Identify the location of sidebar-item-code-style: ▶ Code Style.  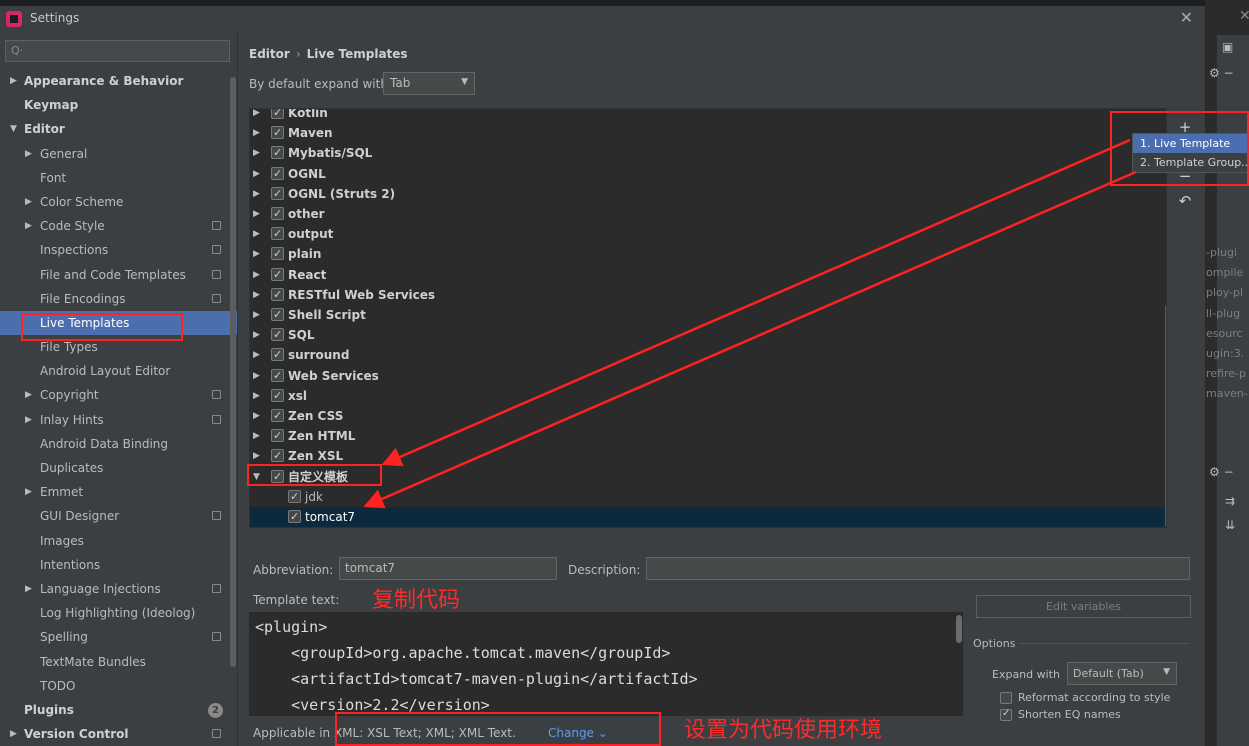
(118, 226).